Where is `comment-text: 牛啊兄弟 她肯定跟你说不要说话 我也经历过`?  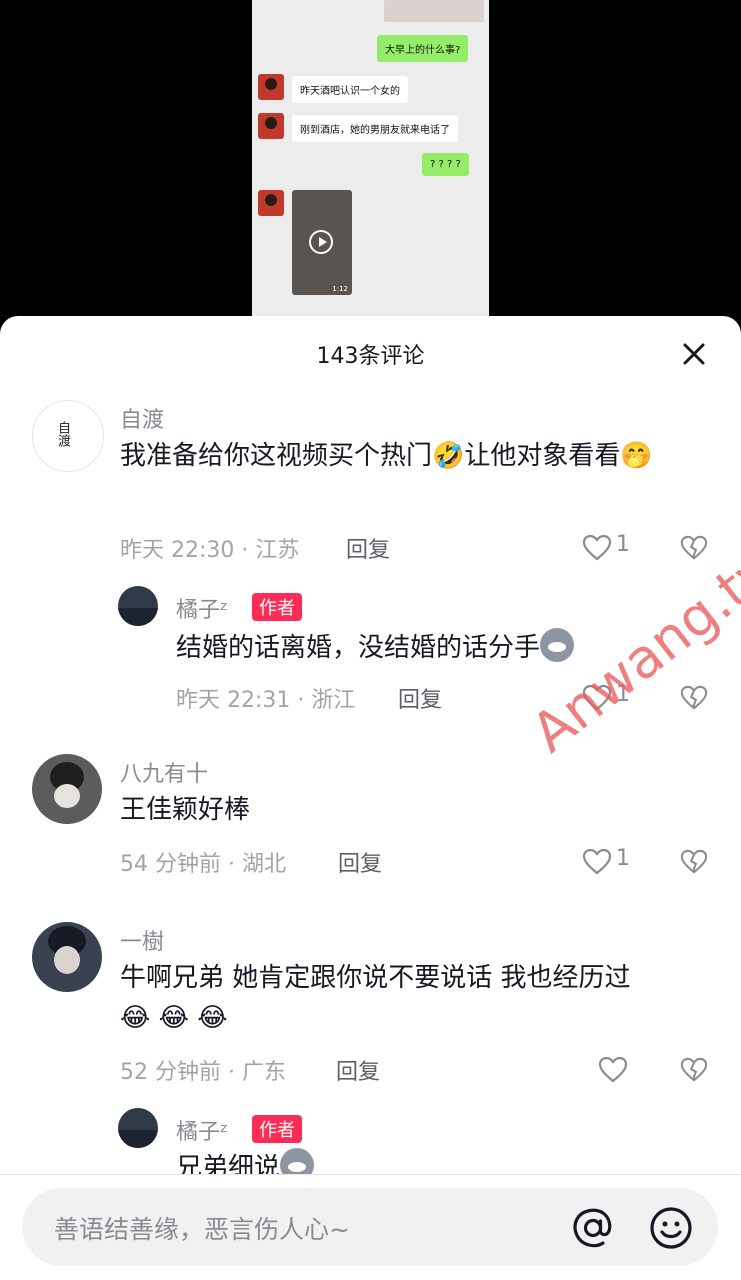 comment-text: 牛啊兄弟 她肯定跟你说不要说话 我也经历过 is located at coordinates (375, 978).